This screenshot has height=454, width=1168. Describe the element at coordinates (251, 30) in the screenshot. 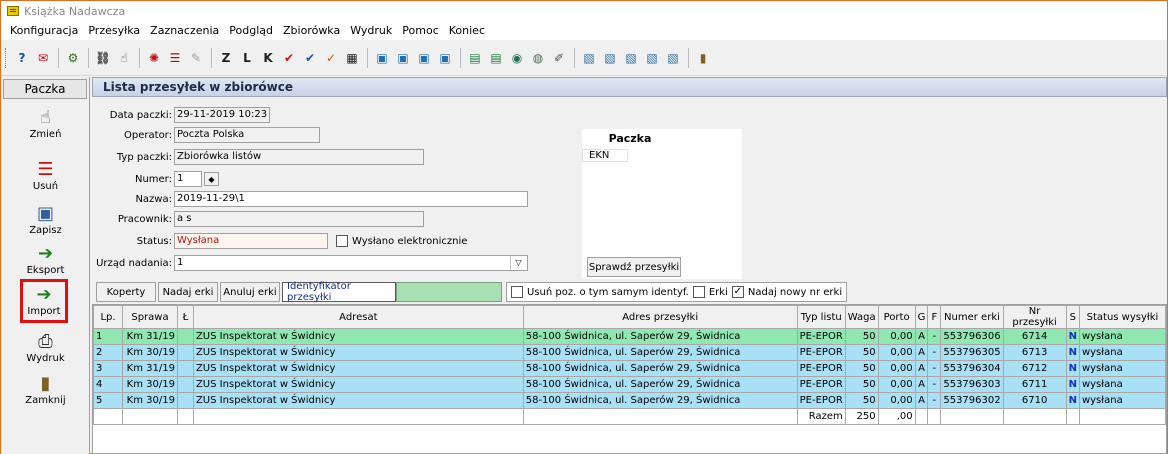

I see `menu-podglad: Podgląd` at that location.